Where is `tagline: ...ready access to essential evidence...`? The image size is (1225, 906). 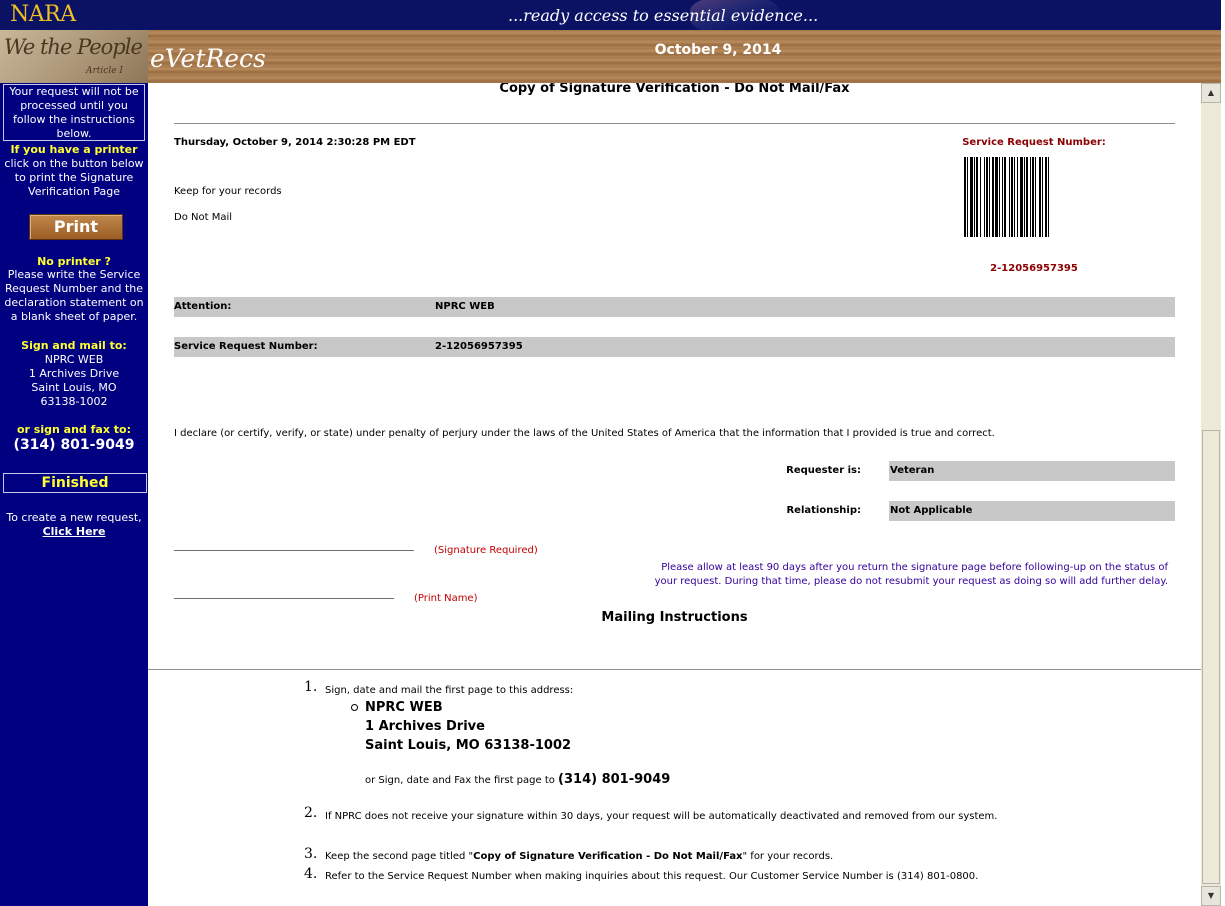 tagline: ...ready access to essential evidence... is located at coordinates (663, 15).